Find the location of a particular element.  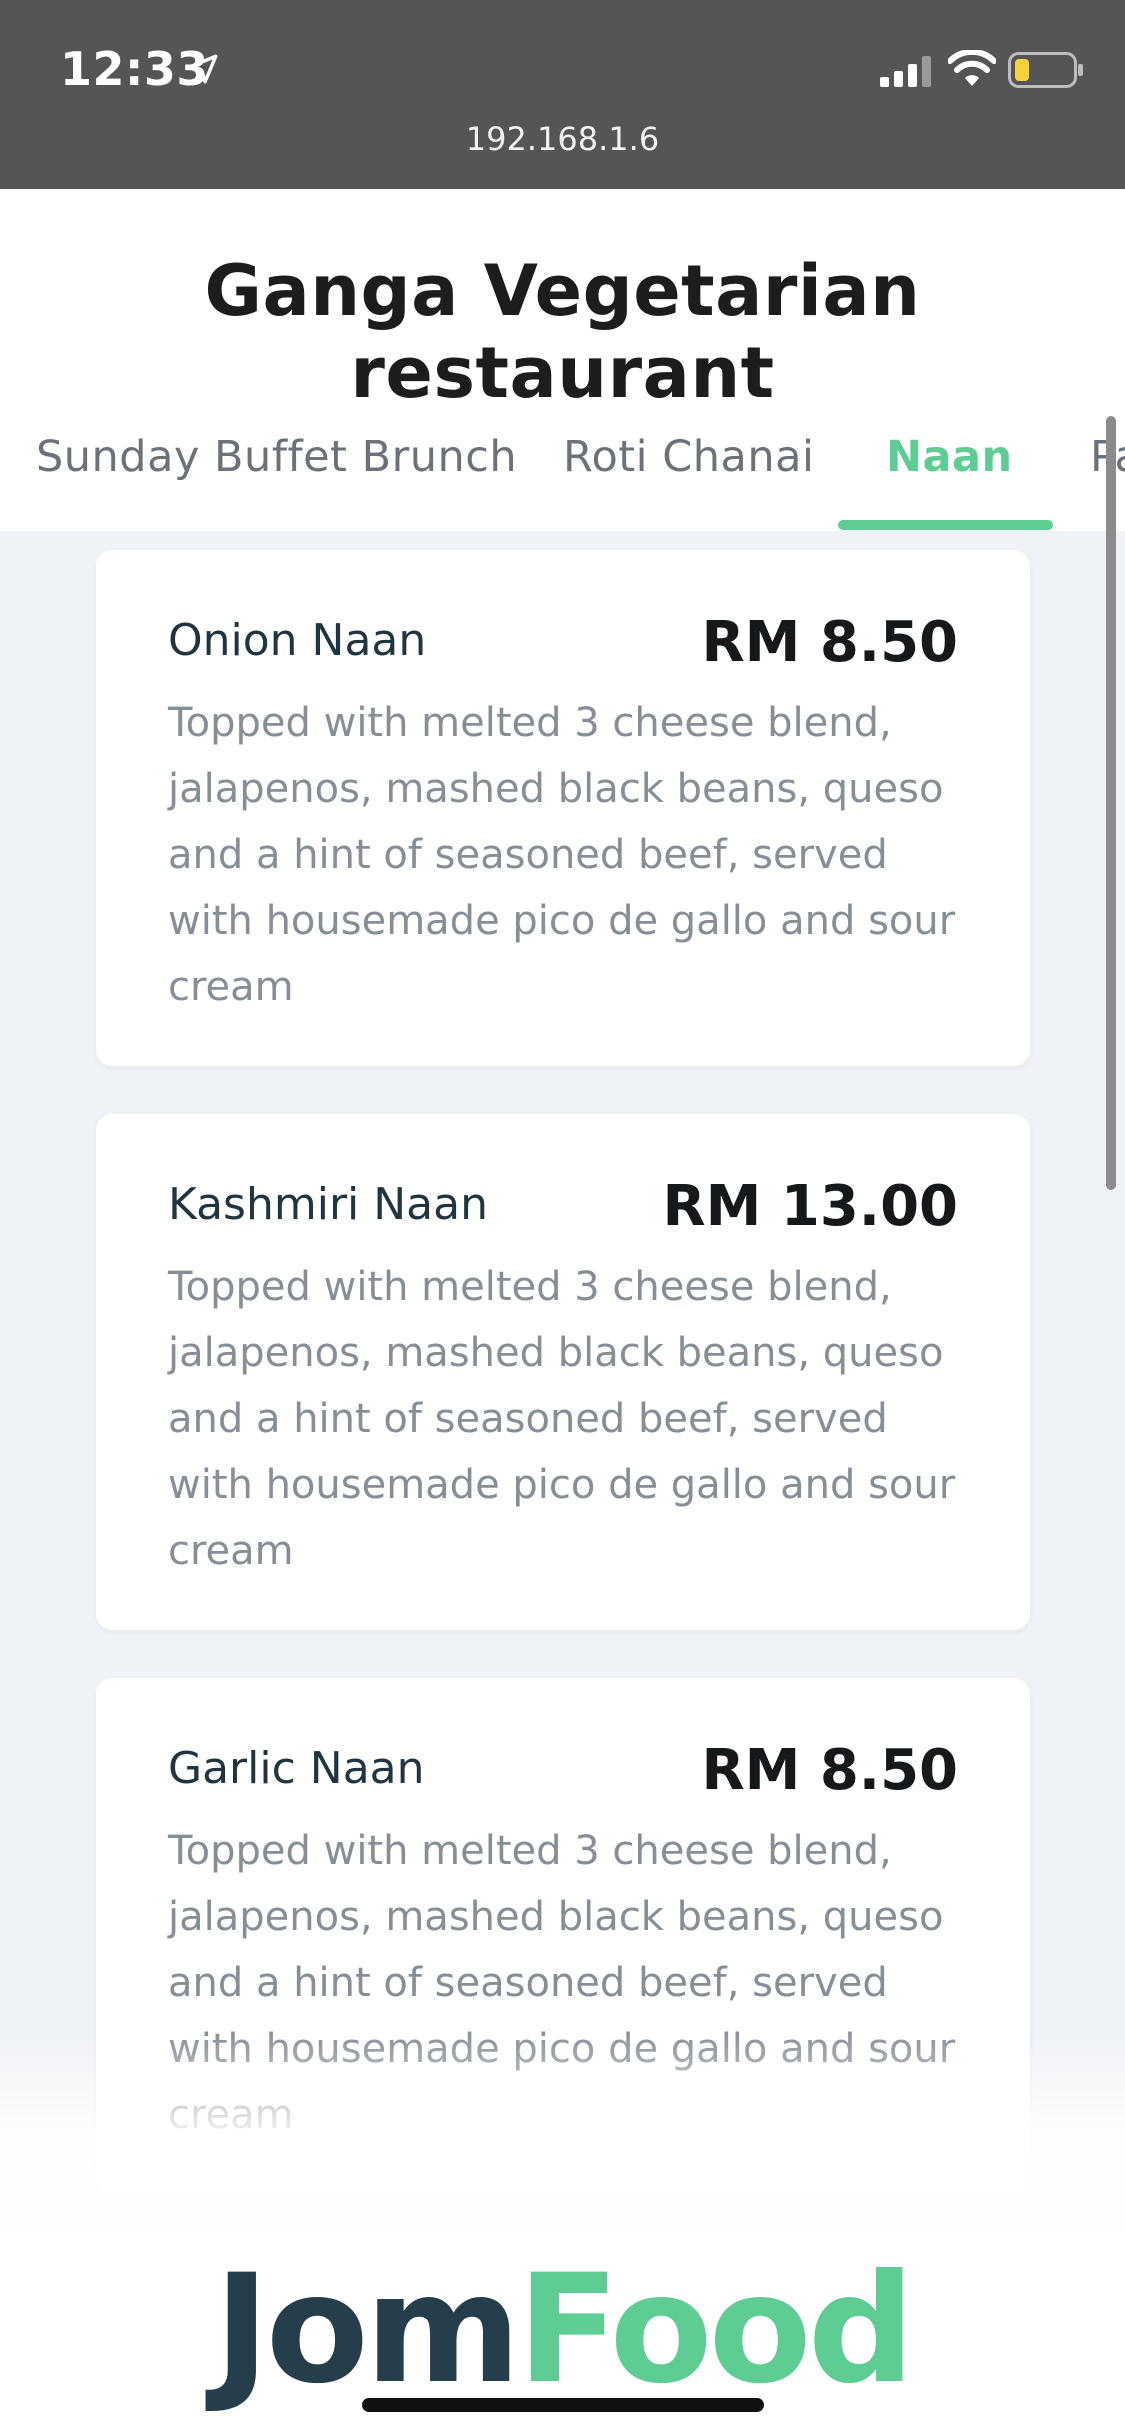

url-bar: 192.168.1.6 is located at coordinates (562, 139).